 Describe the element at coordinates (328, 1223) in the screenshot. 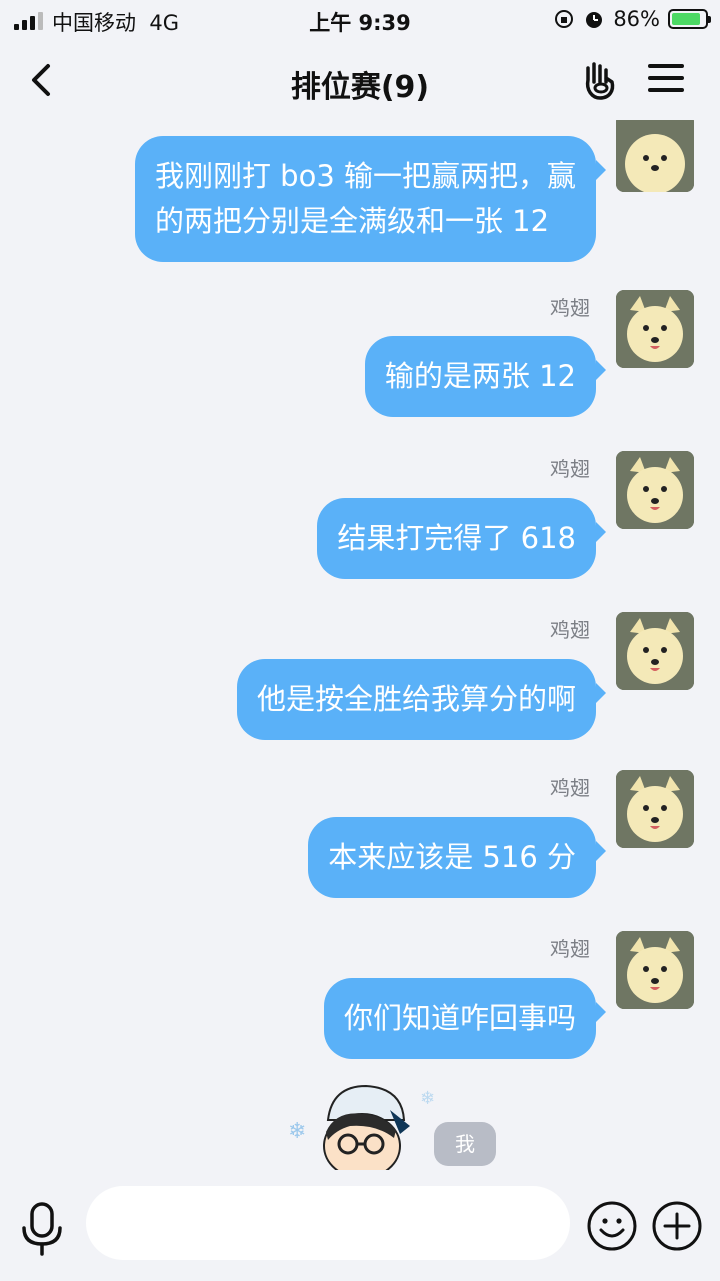

I see `message-input` at that location.